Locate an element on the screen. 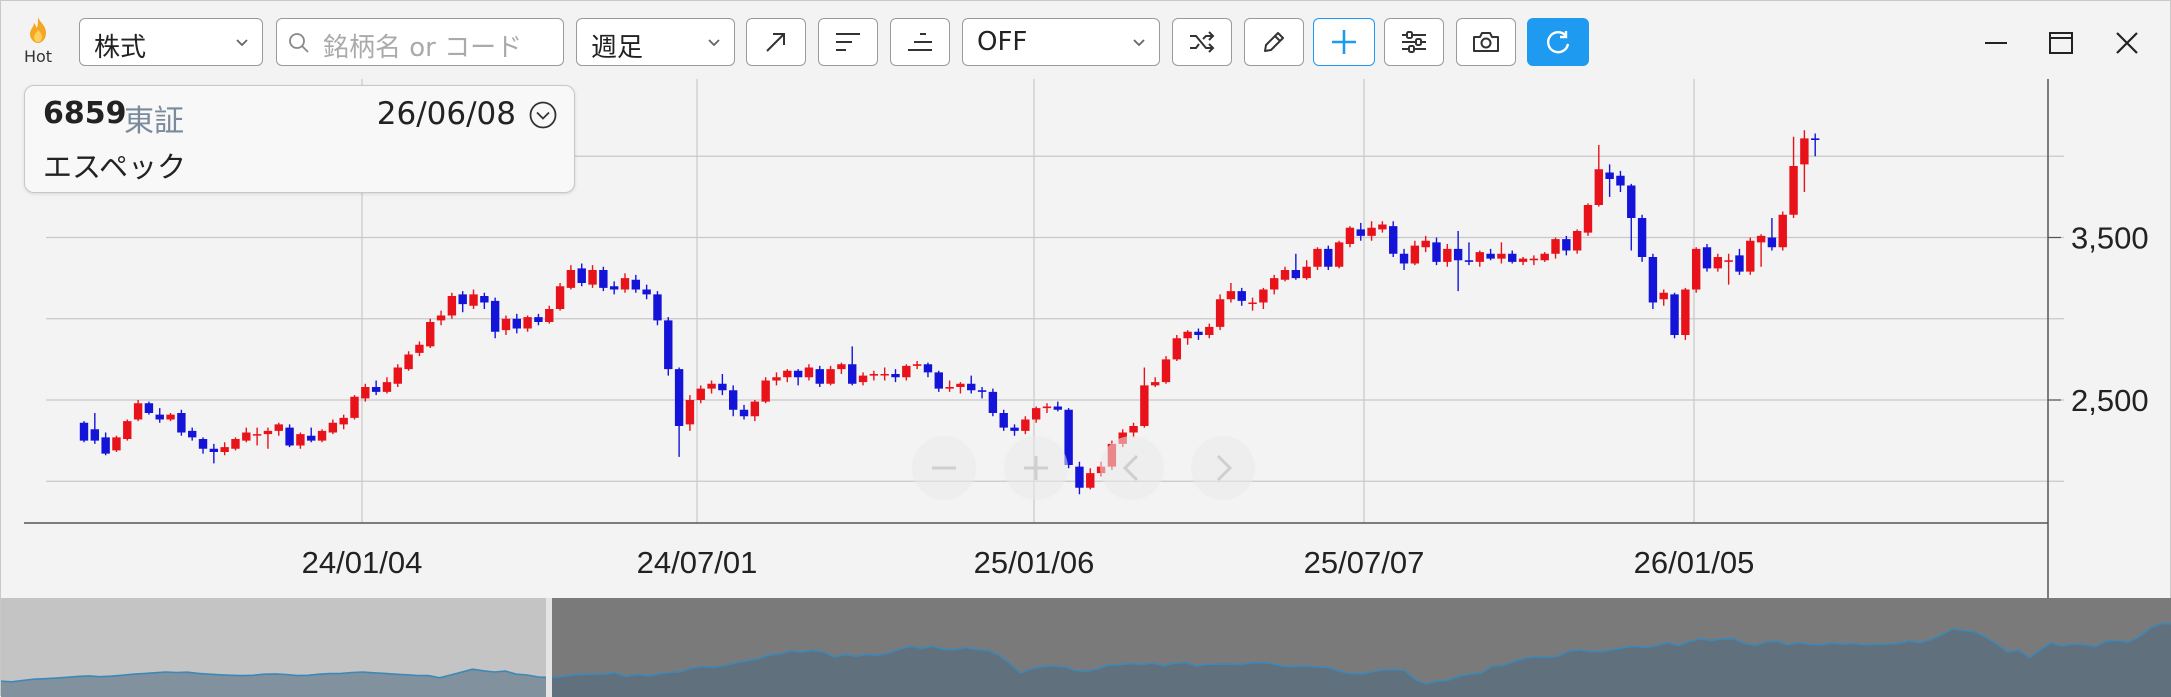 This screenshot has width=2171, height=697. chevron-down-circle-icon is located at coordinates (543, 115).